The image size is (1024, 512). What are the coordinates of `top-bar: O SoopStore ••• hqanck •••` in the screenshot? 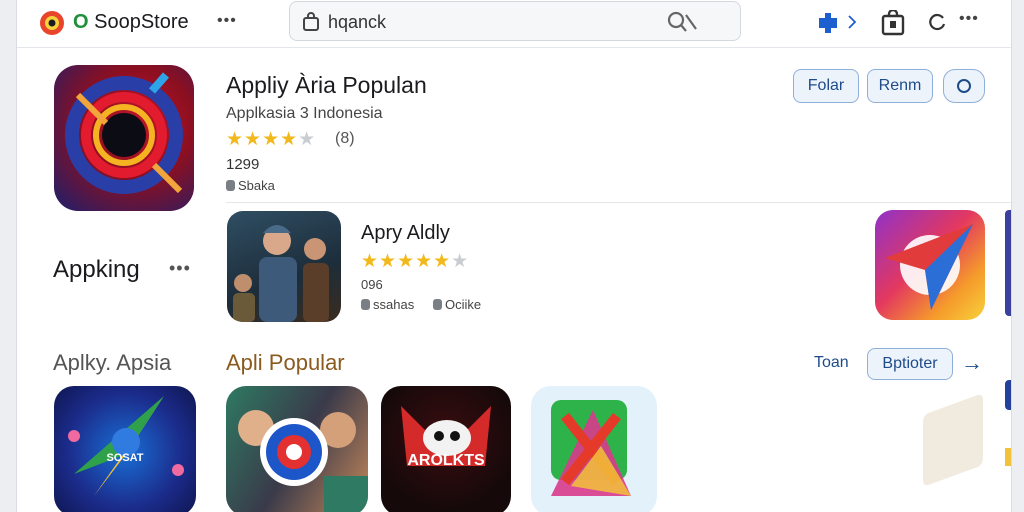 It's located at (514, 24).